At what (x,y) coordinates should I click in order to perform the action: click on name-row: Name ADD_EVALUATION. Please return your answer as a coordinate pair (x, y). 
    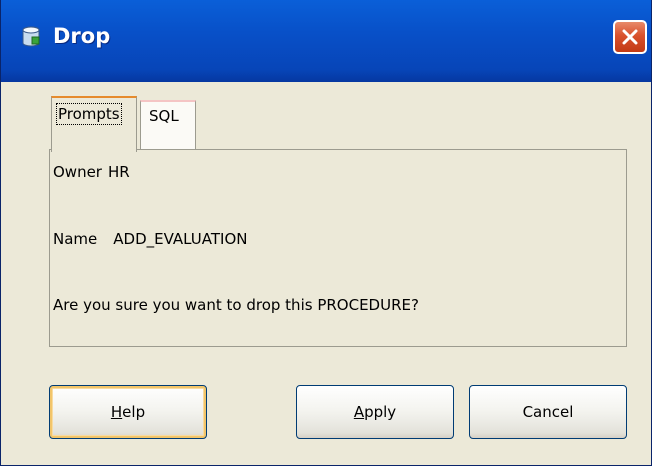
    Looking at the image, I should click on (150, 239).